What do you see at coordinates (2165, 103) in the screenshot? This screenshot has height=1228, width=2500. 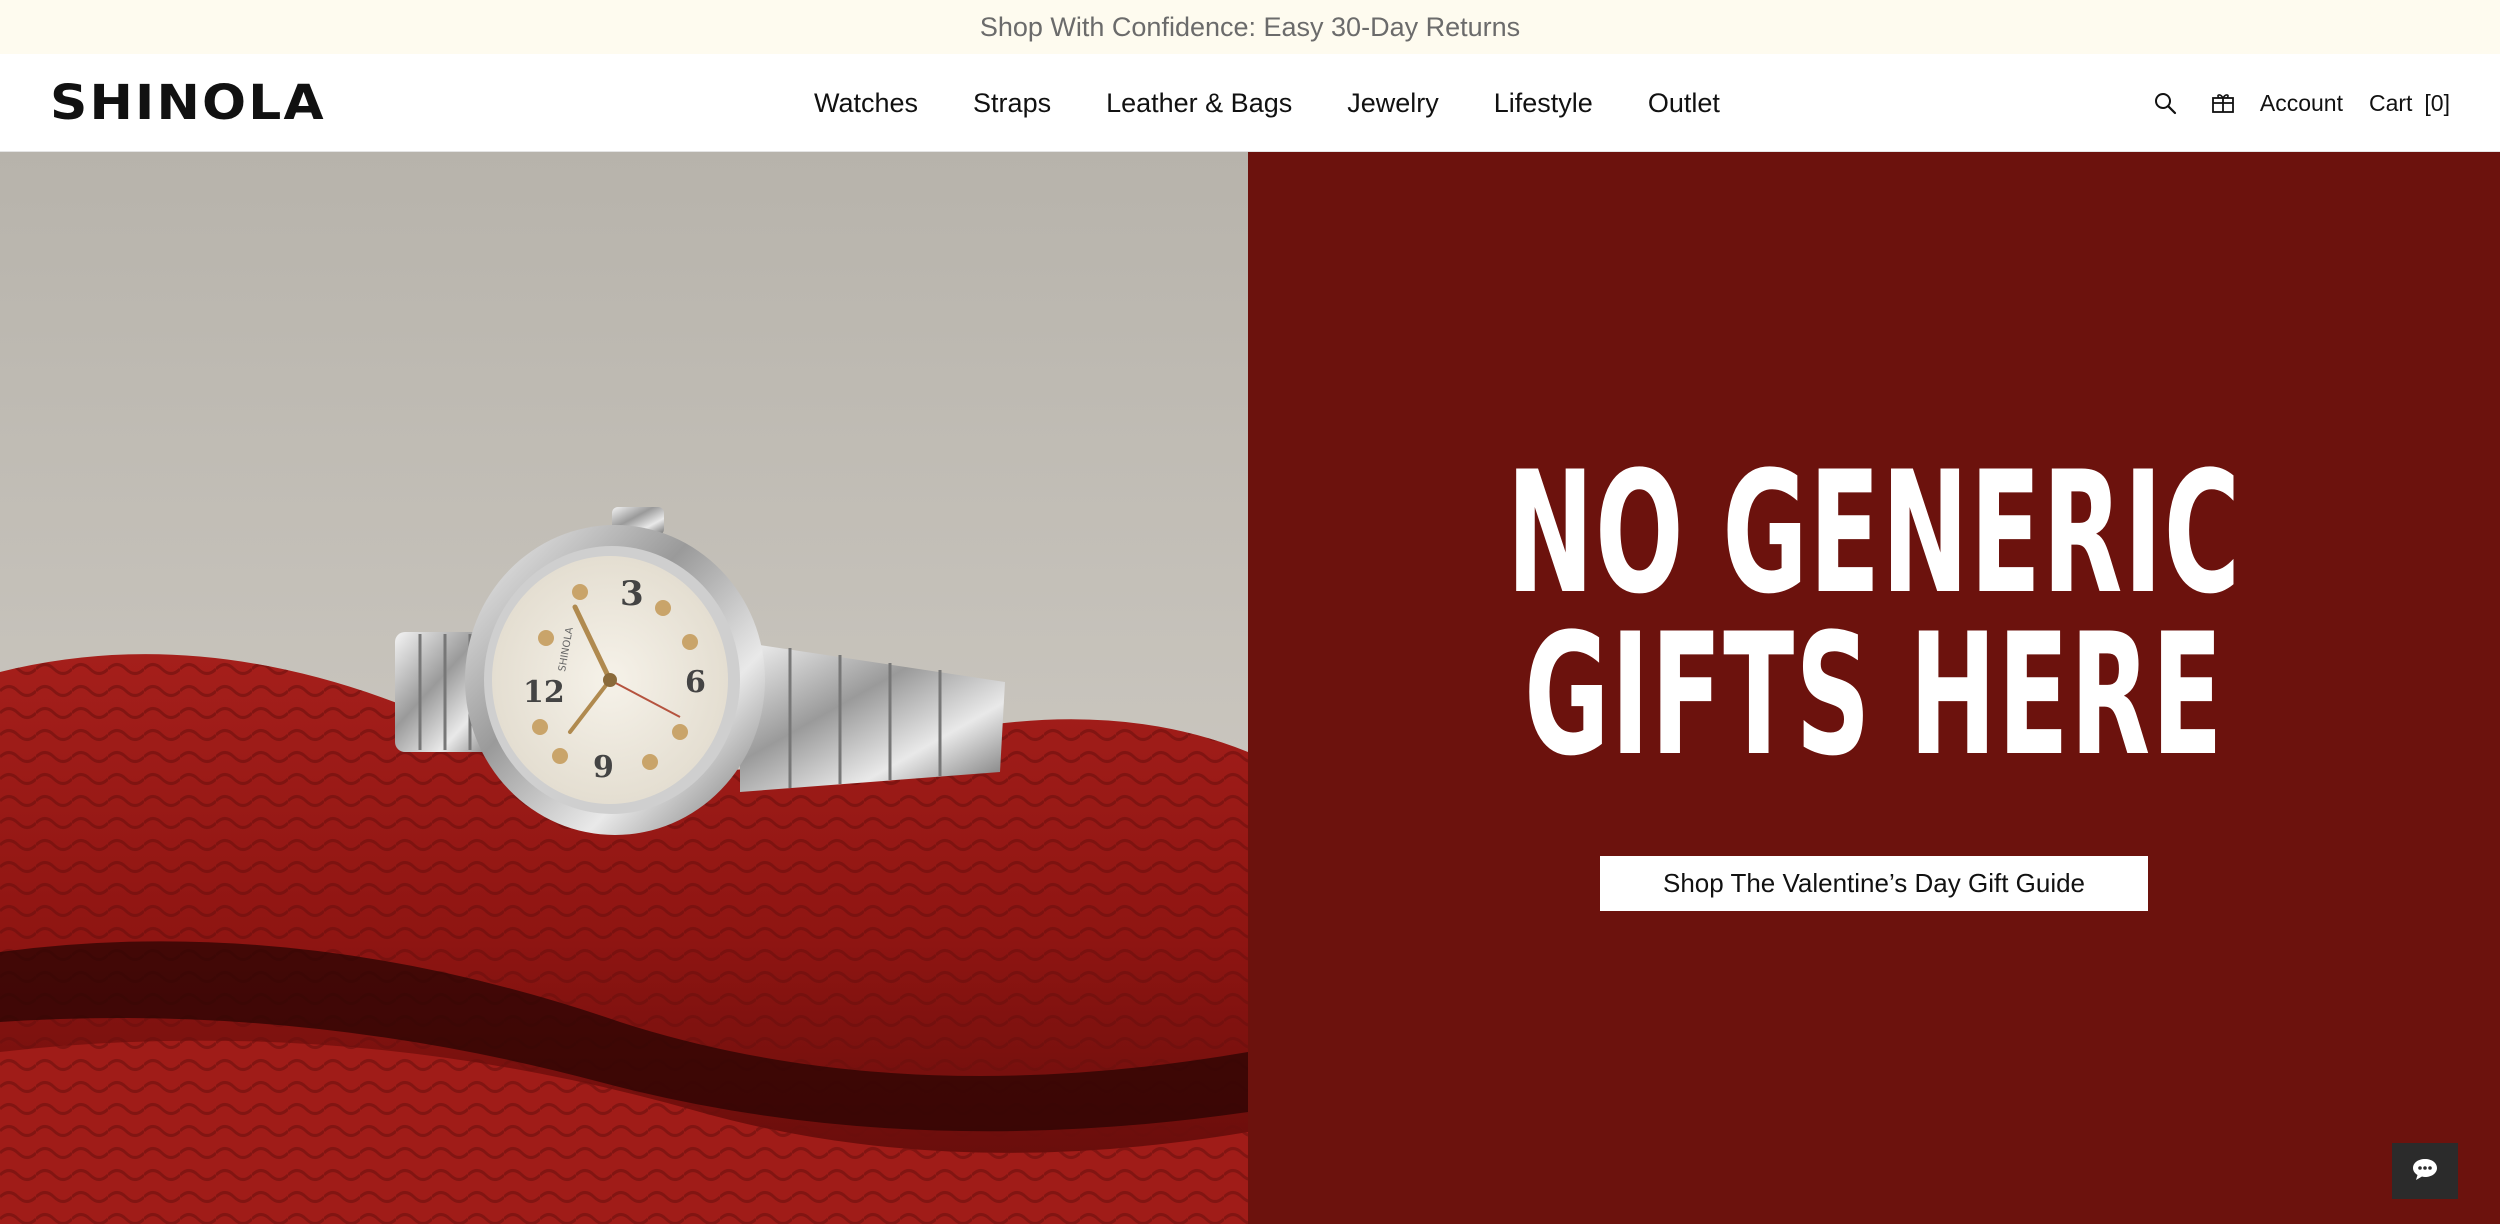 I see `search-icon` at bounding box center [2165, 103].